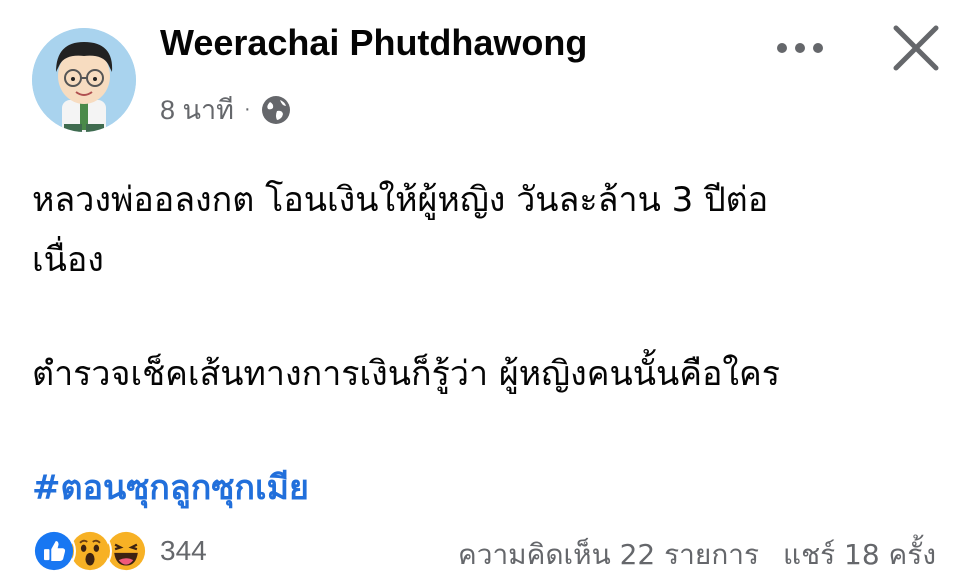  What do you see at coordinates (54, 551) in the screenshot?
I see `like-icon` at bounding box center [54, 551].